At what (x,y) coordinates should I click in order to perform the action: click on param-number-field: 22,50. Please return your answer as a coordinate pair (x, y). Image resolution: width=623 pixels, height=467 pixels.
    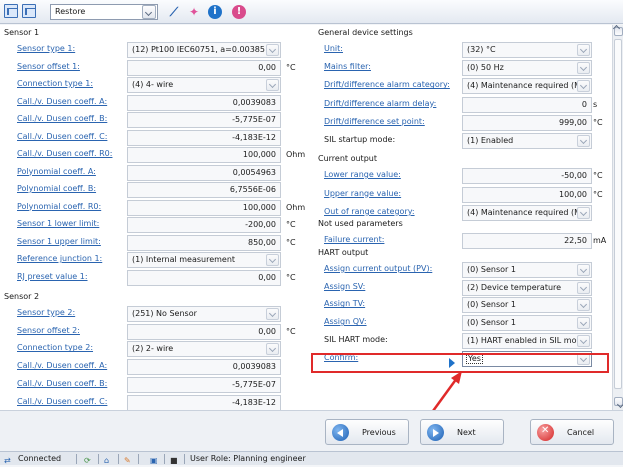
    Looking at the image, I should click on (527, 241).